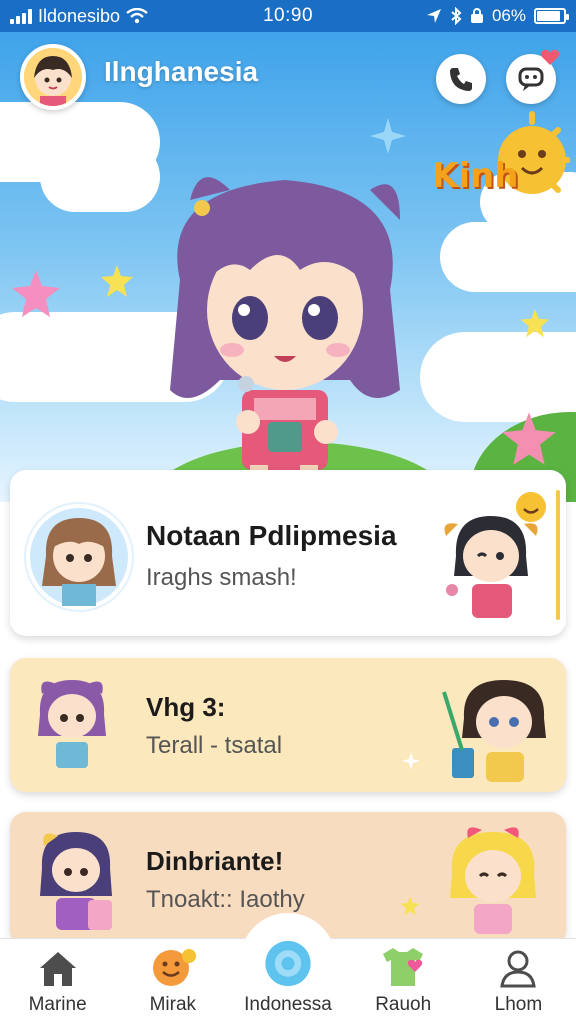  Describe the element at coordinates (475, 176) in the screenshot. I see `logo-text: Kinh` at that location.